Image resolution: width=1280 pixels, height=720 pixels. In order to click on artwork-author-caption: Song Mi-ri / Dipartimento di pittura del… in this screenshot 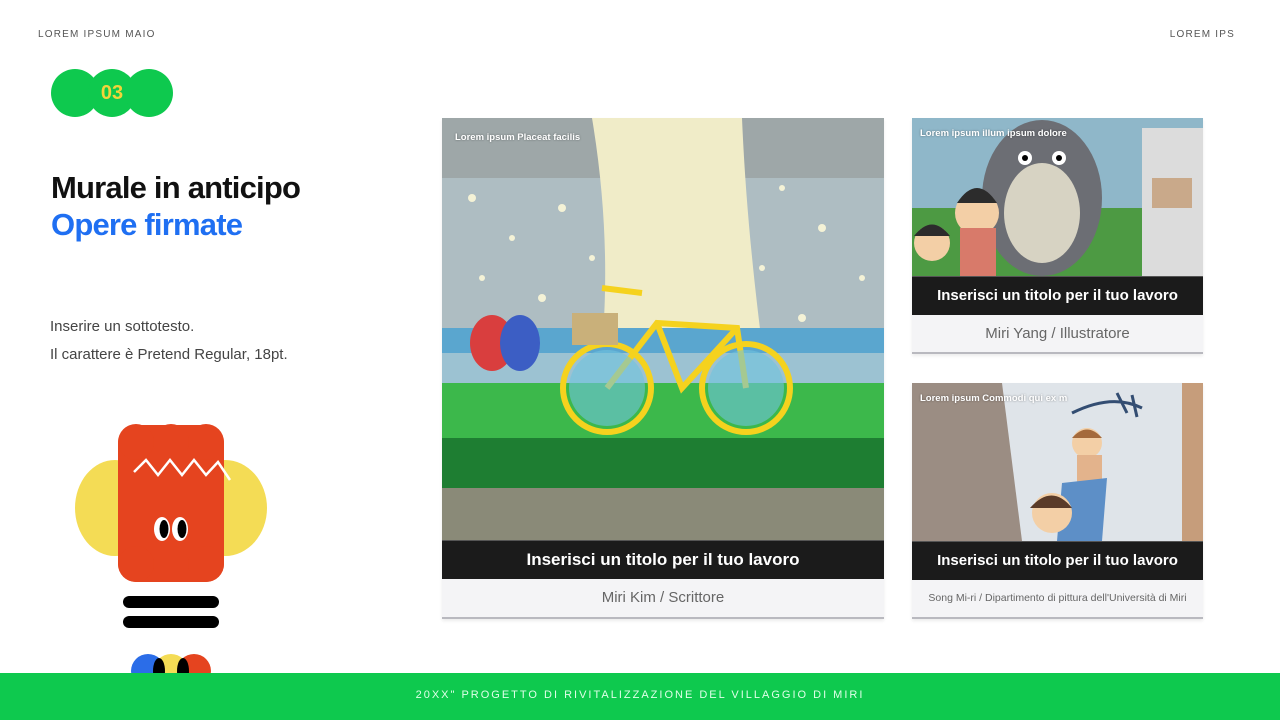, I will do `click(1057, 599)`.